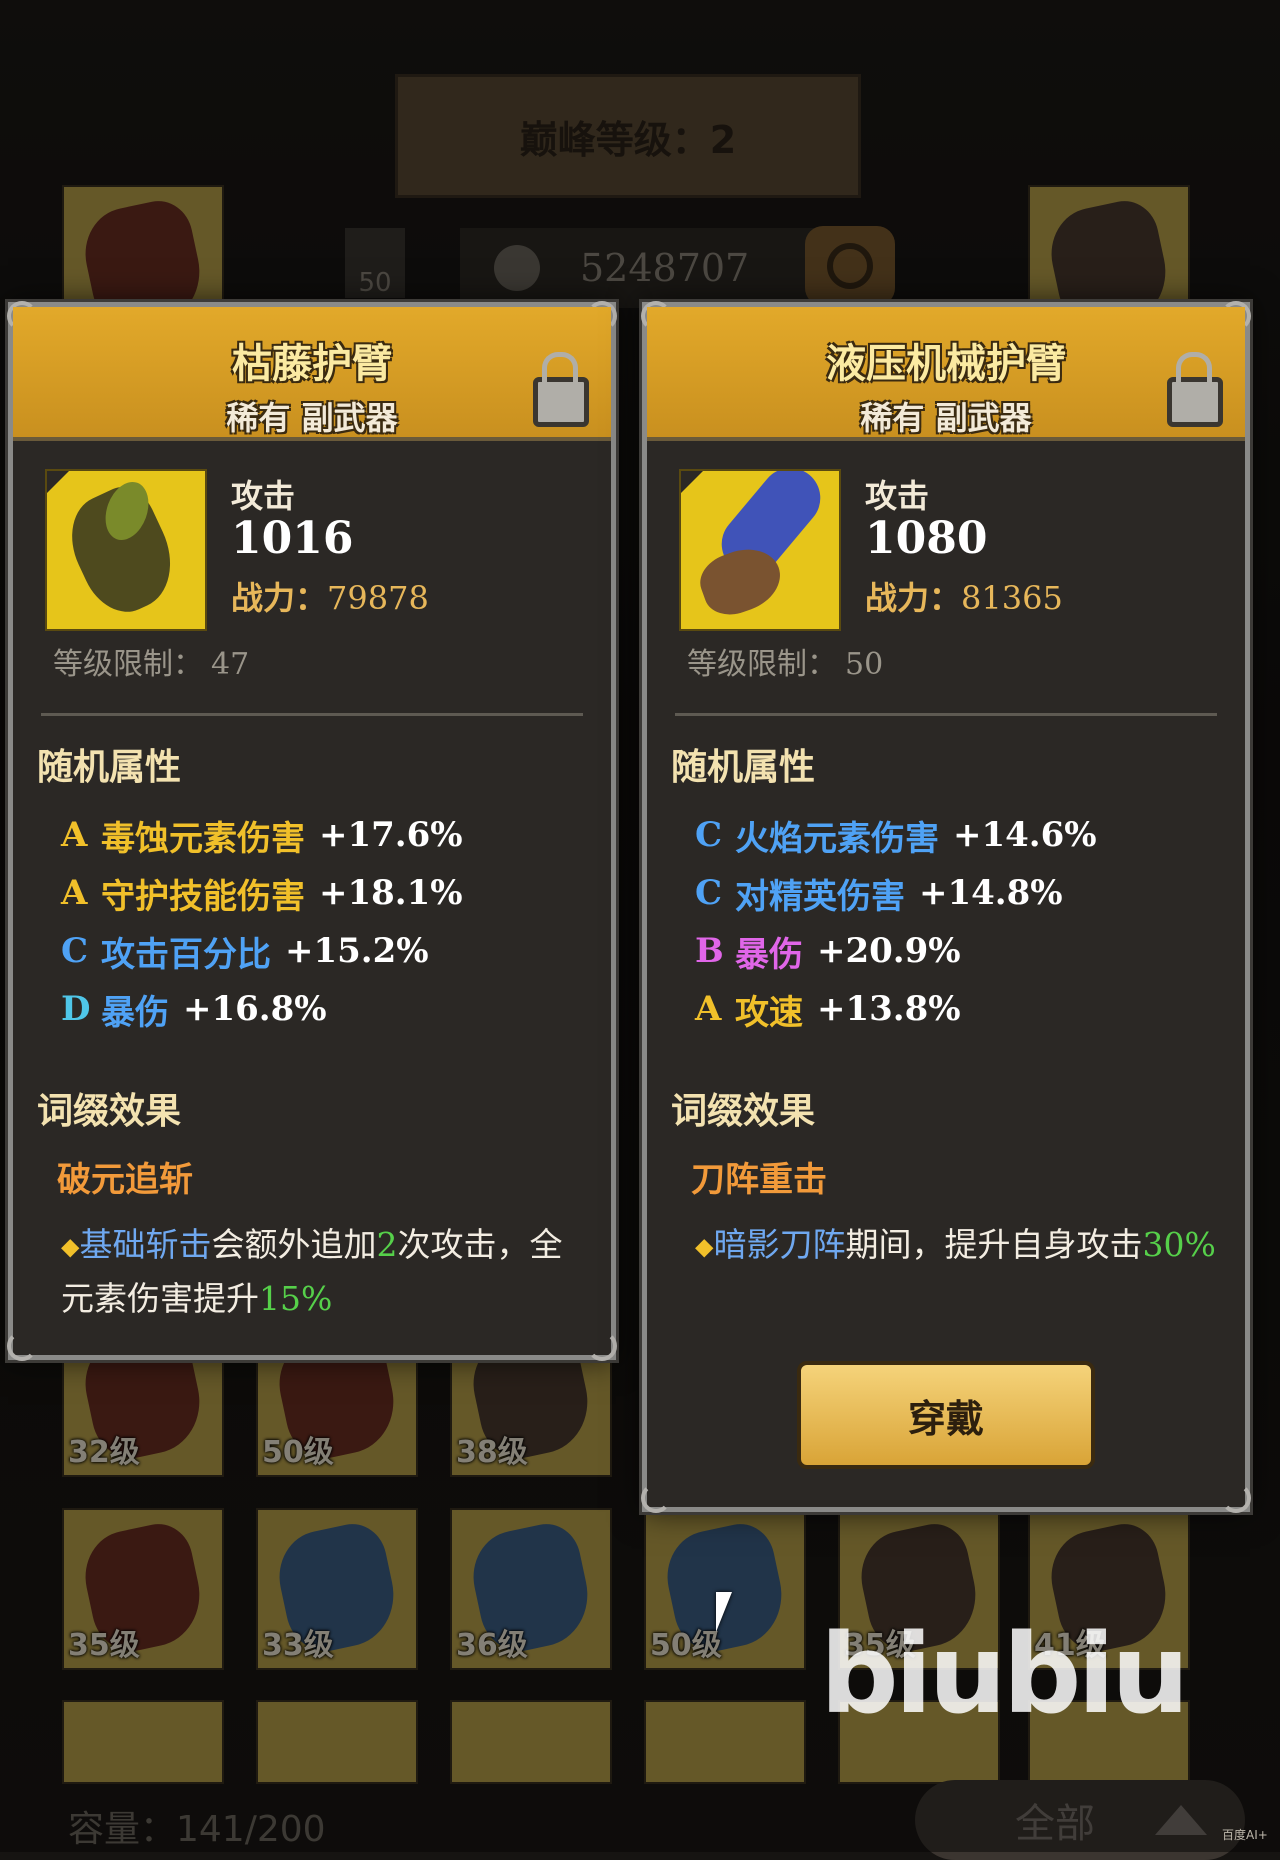  Describe the element at coordinates (125, 1180) in the screenshot. I see `affix-name: 破元追斩` at that location.